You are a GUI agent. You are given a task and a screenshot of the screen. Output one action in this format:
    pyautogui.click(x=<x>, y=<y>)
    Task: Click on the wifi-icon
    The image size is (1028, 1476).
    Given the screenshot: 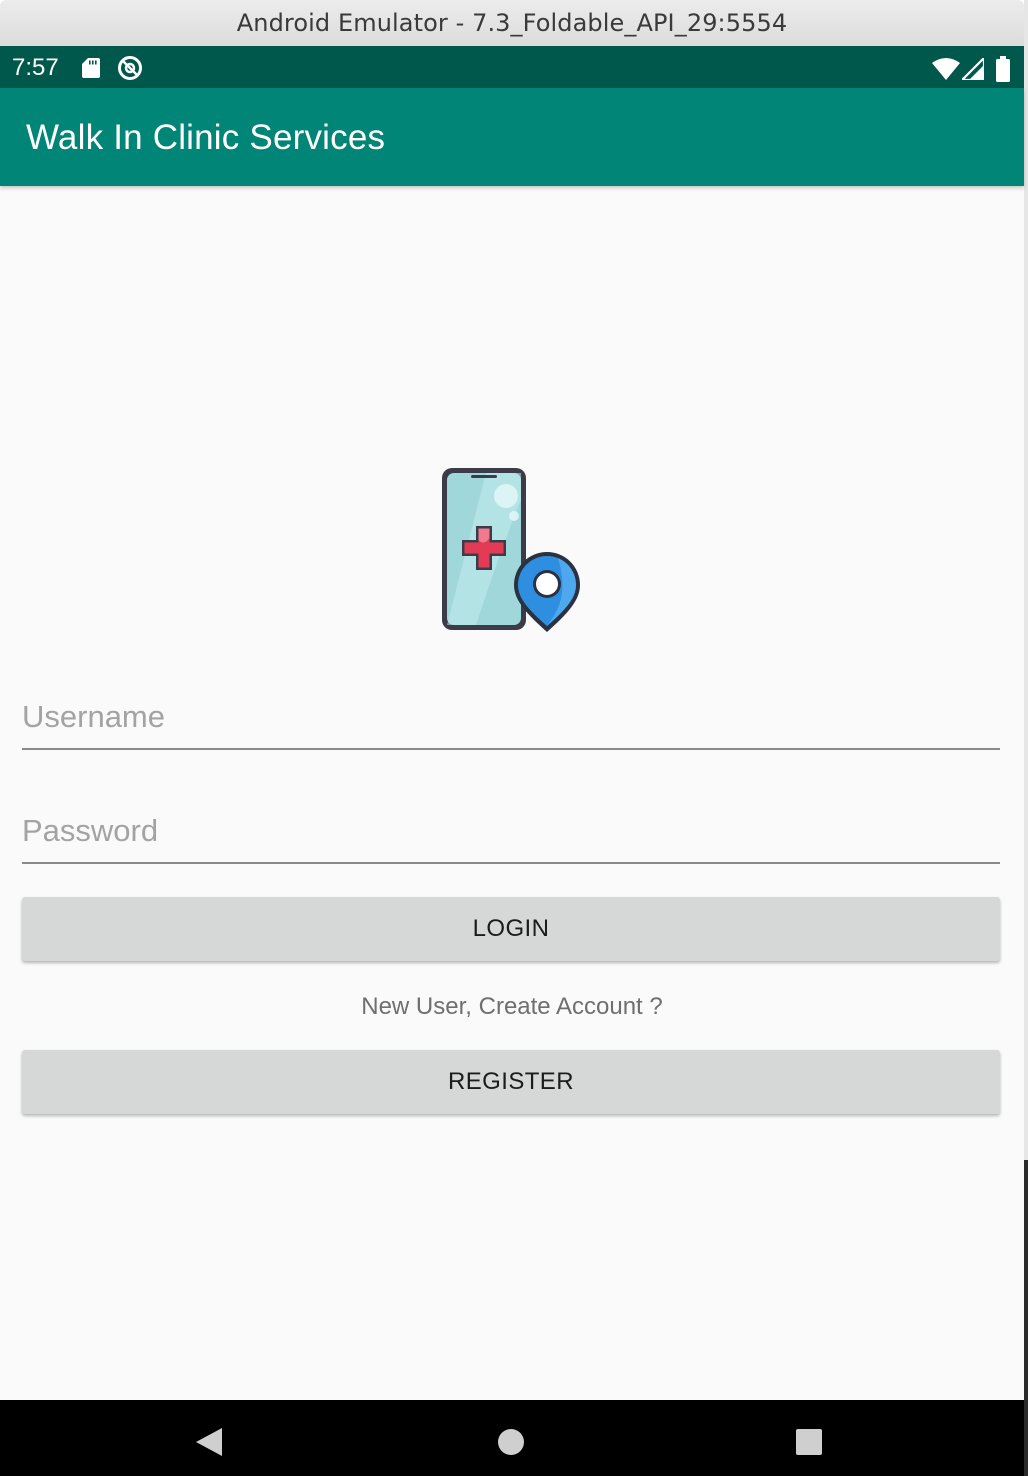 What is the action you would take?
    pyautogui.click(x=946, y=69)
    